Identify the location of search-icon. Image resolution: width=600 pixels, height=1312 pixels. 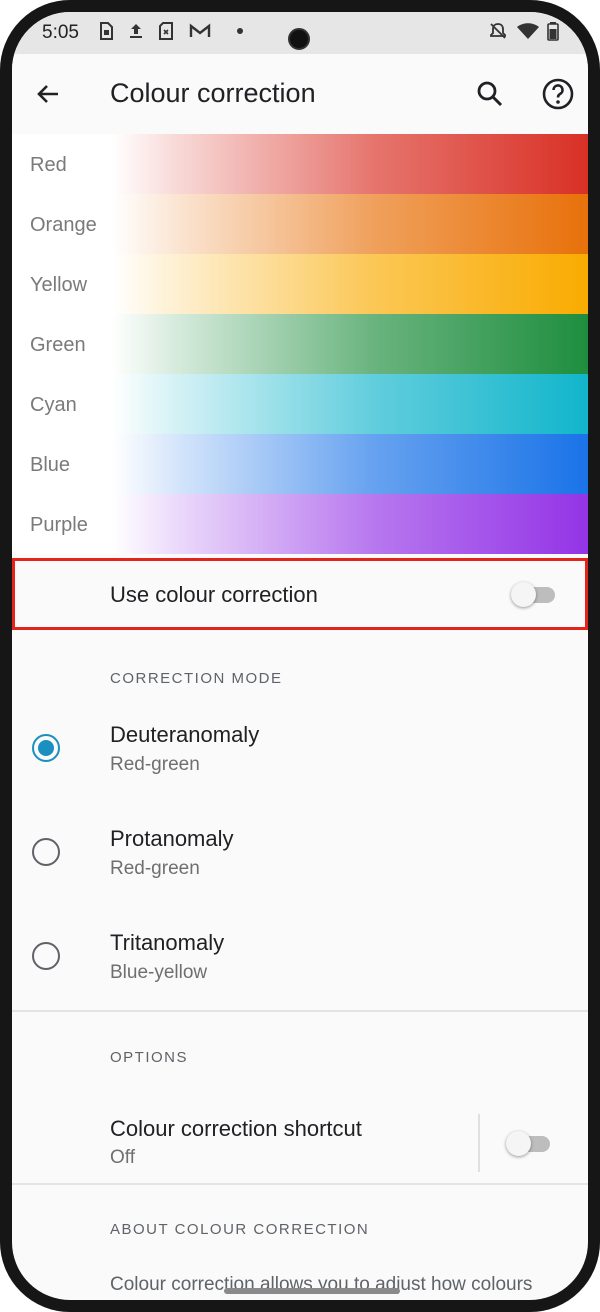
(490, 94).